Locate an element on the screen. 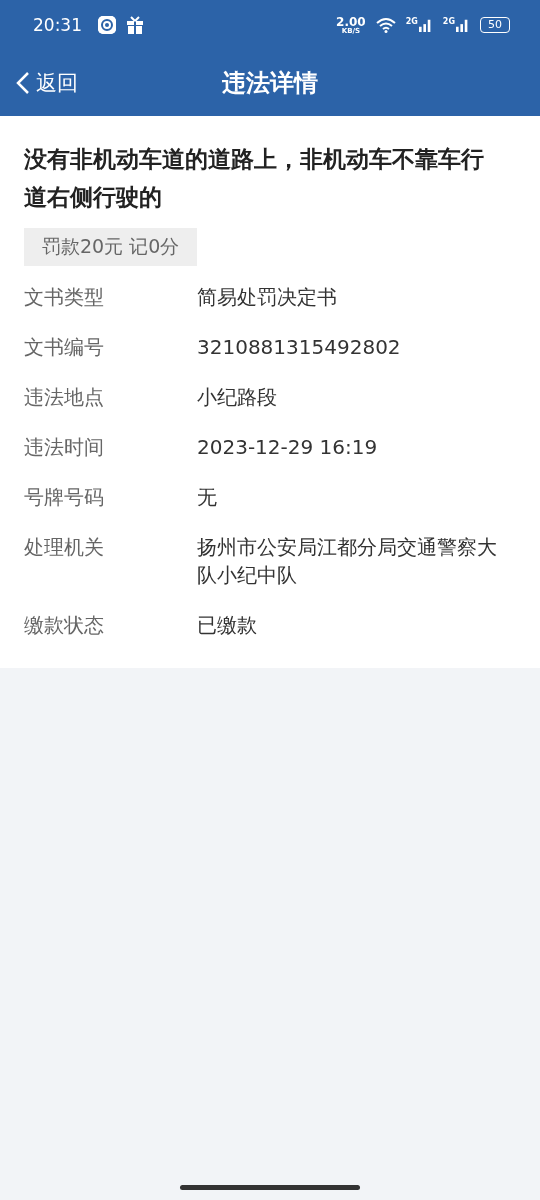  detail-label: 违法时间 is located at coordinates (64, 447).